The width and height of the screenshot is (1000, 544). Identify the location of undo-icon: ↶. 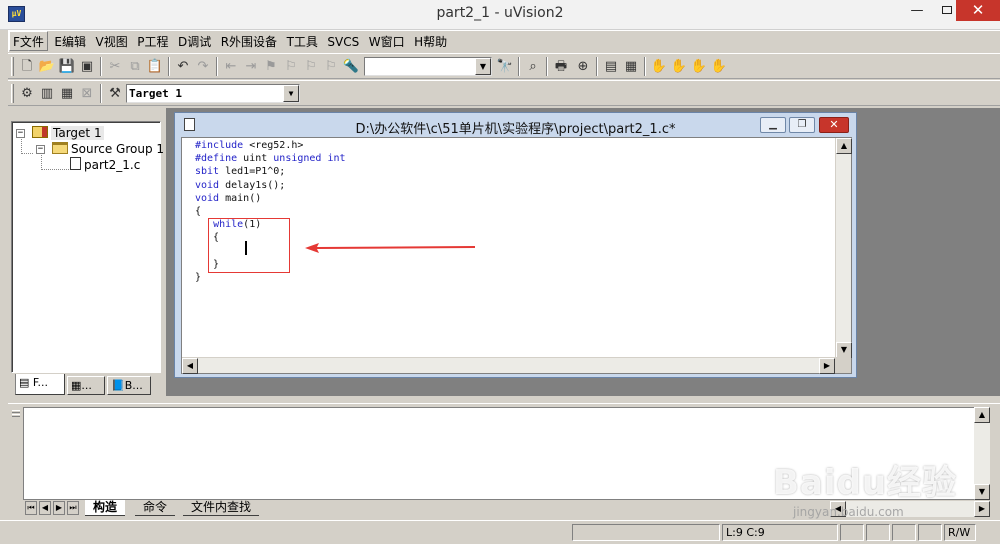
(183, 66).